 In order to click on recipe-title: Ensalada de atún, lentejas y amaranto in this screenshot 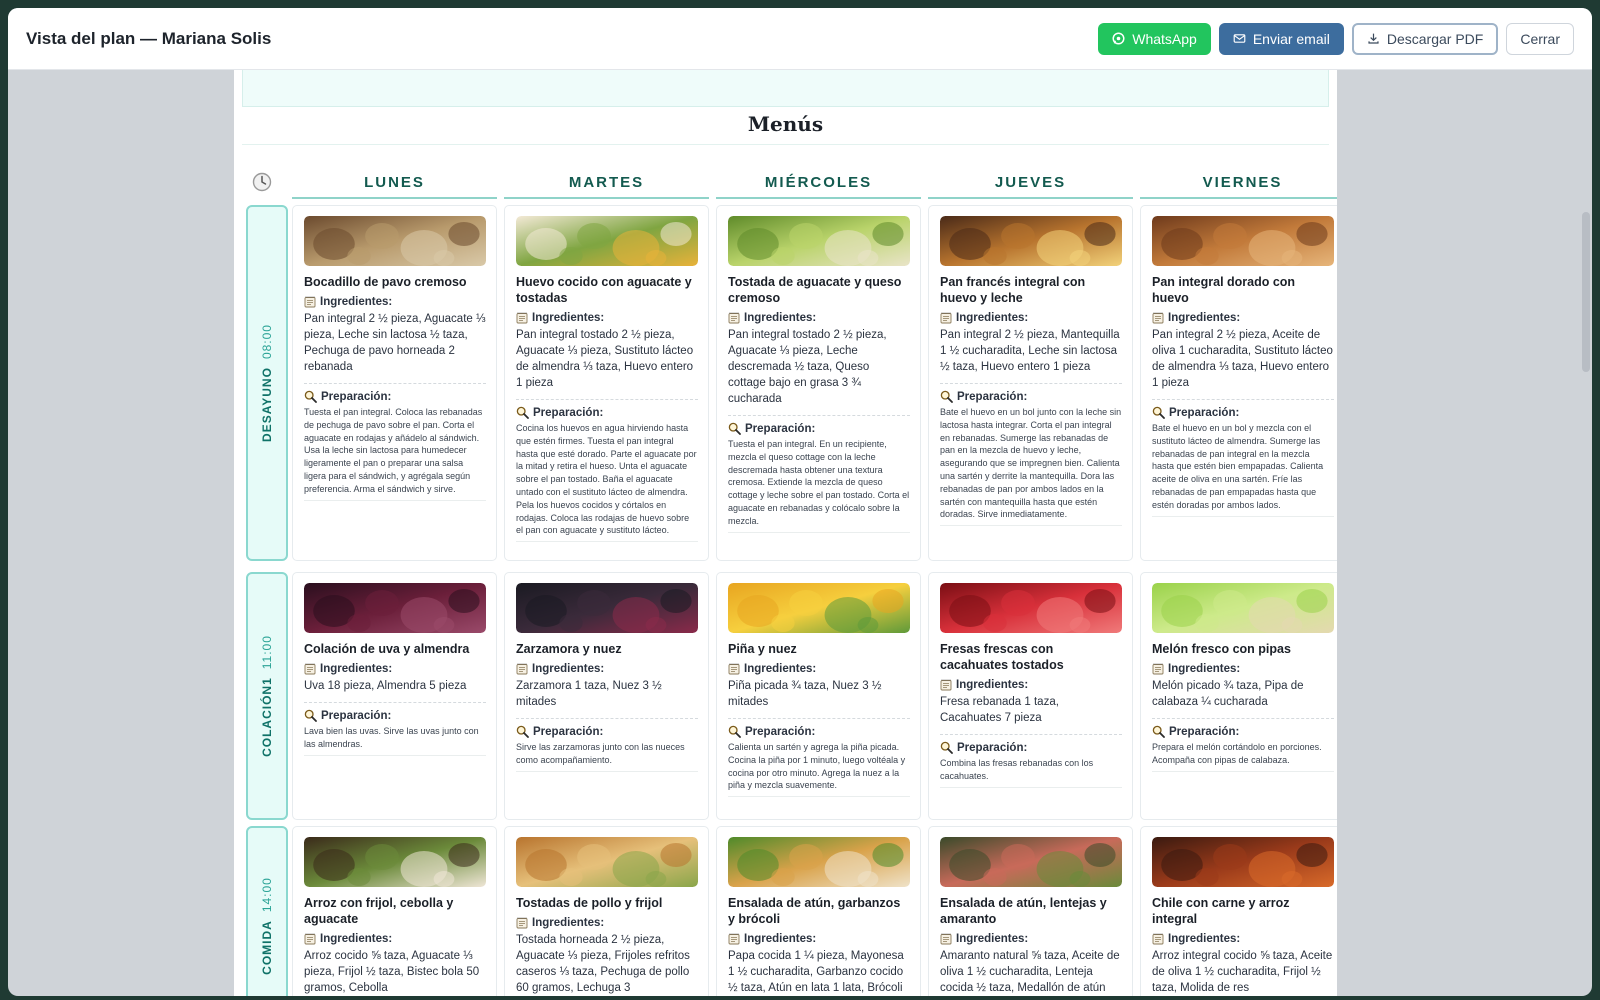, I will do `click(1023, 911)`.